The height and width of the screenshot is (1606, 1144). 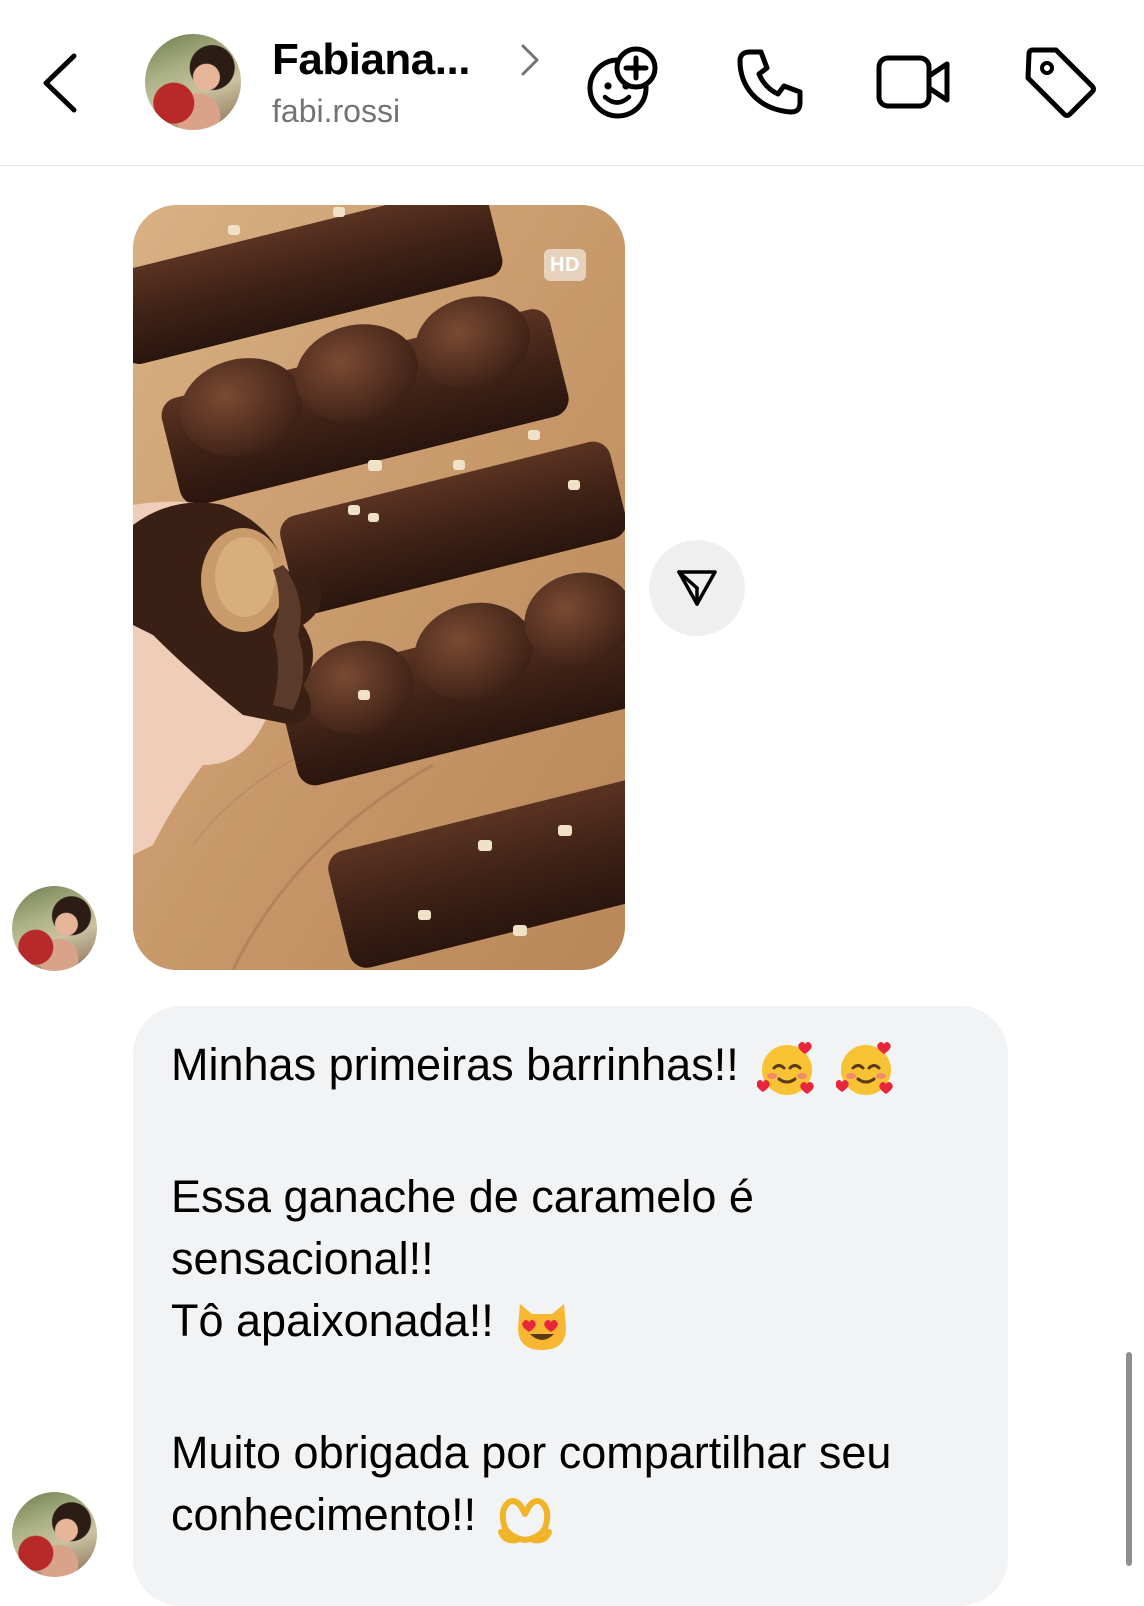 I want to click on message-line: Essa ganache de caramelo é, so click(x=462, y=1197).